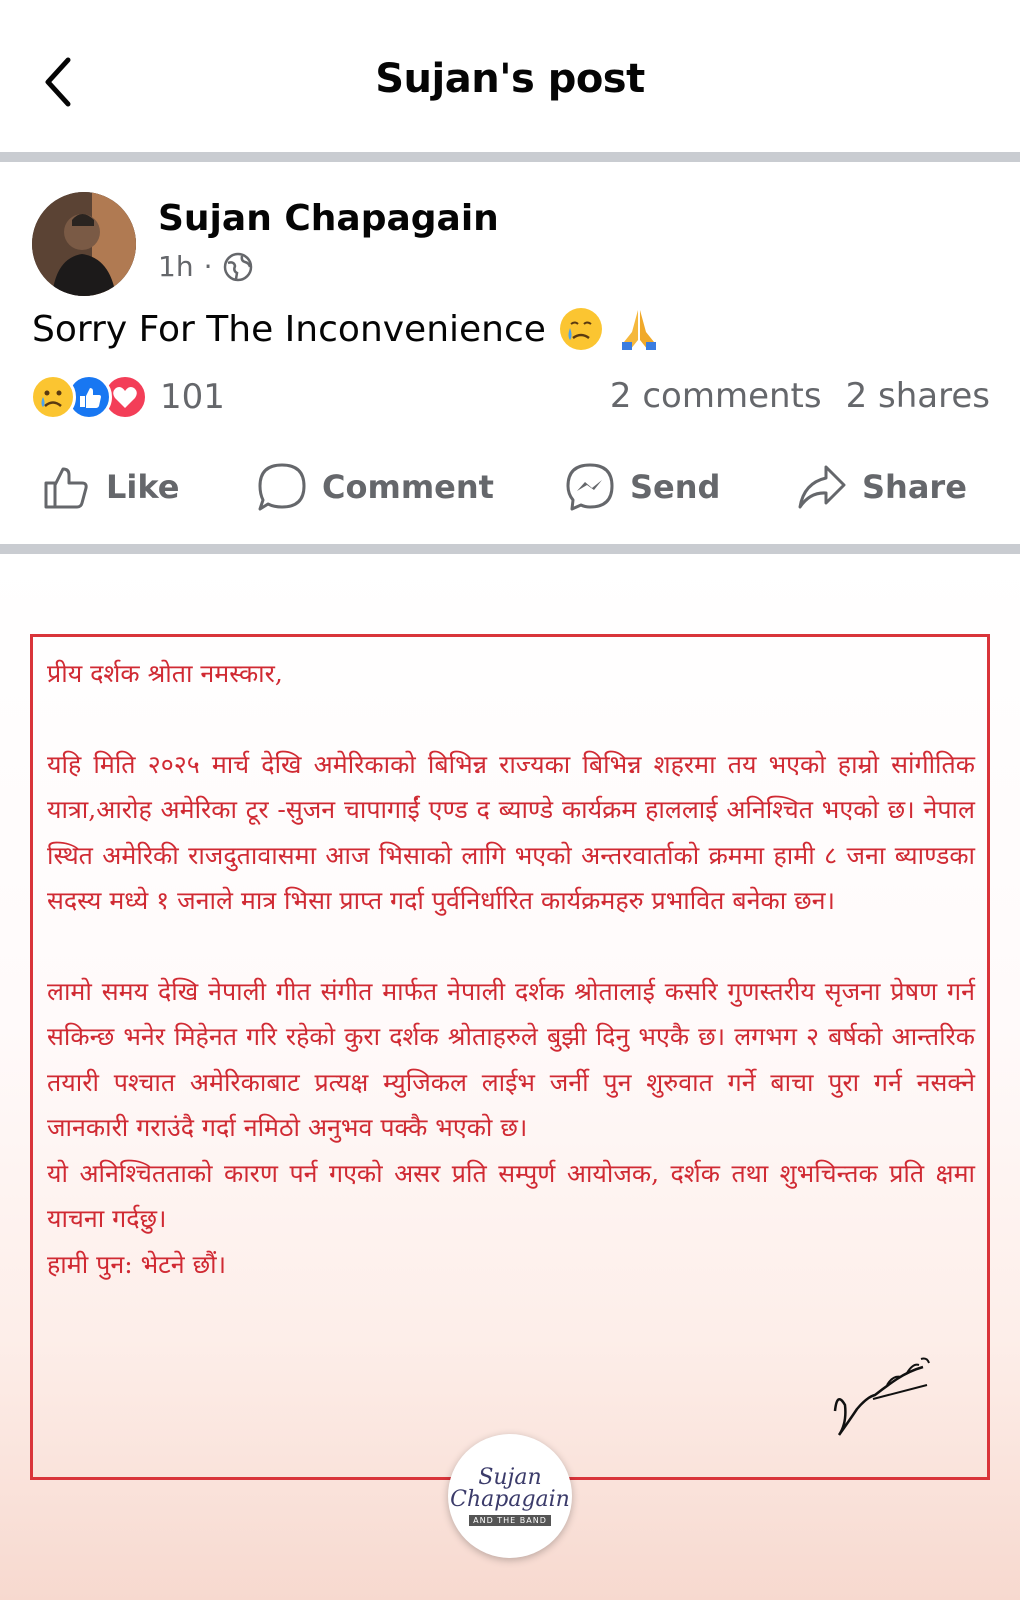  Describe the element at coordinates (675, 487) in the screenshot. I see `send-label: Send` at that location.